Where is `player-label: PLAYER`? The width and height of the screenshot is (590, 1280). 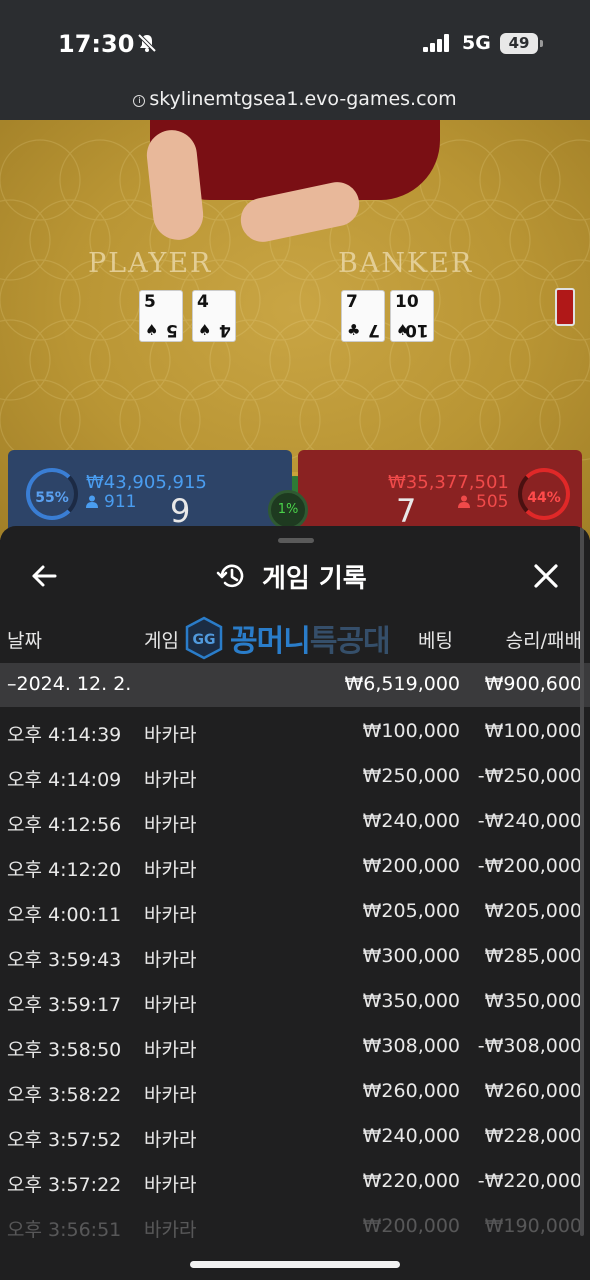 player-label: PLAYER is located at coordinates (150, 263).